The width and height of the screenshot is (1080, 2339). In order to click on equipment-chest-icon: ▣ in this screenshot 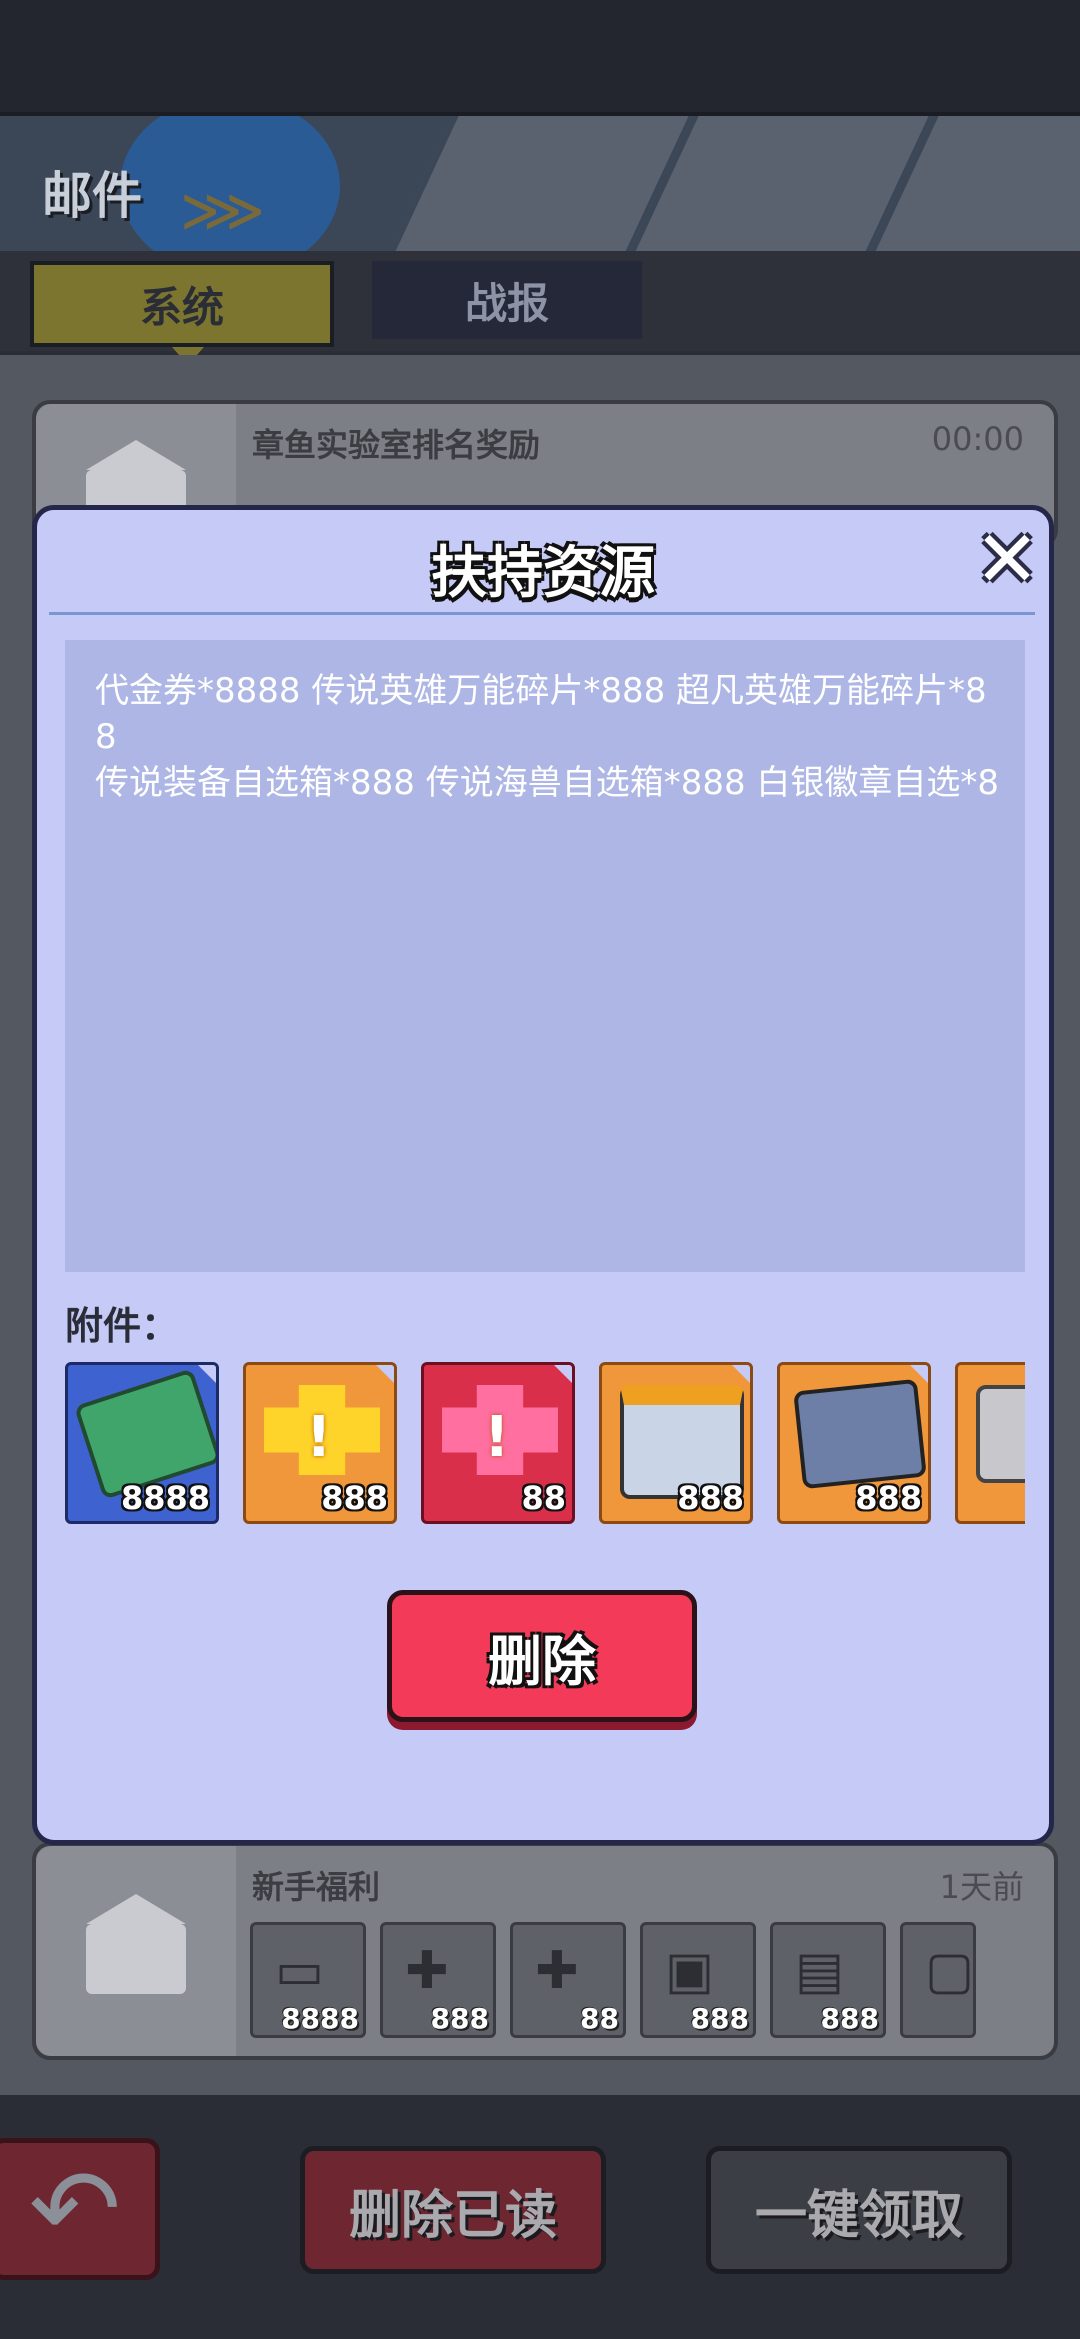, I will do `click(690, 1971)`.